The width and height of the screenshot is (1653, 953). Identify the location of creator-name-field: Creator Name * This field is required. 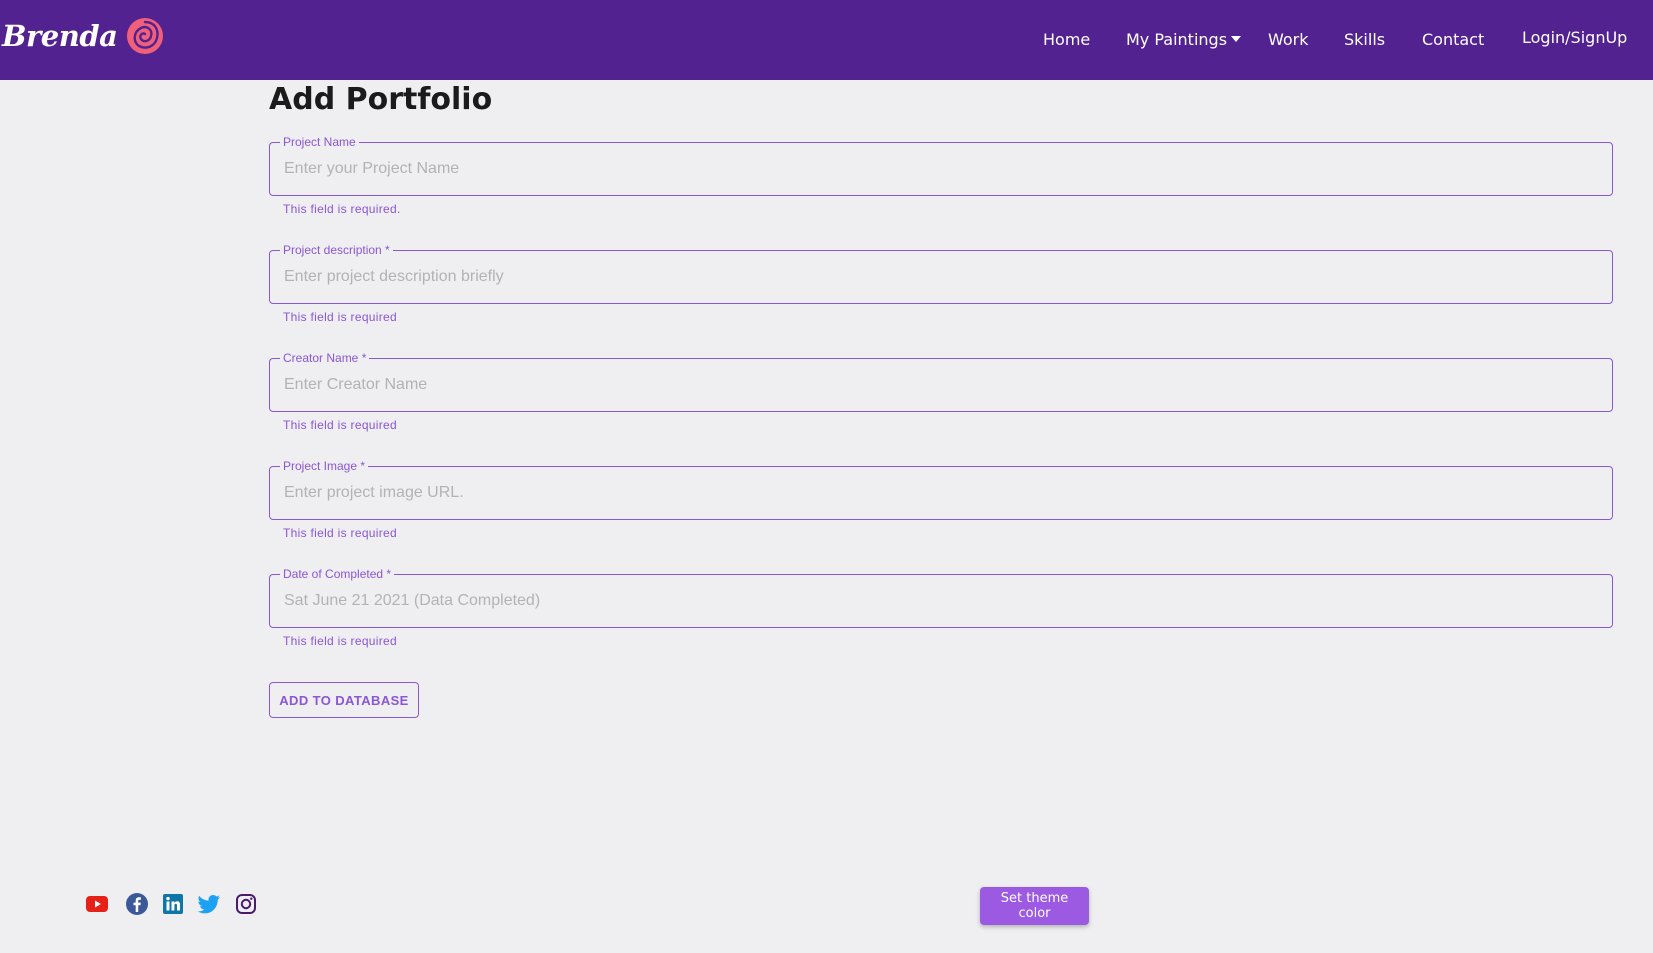
(941, 391).